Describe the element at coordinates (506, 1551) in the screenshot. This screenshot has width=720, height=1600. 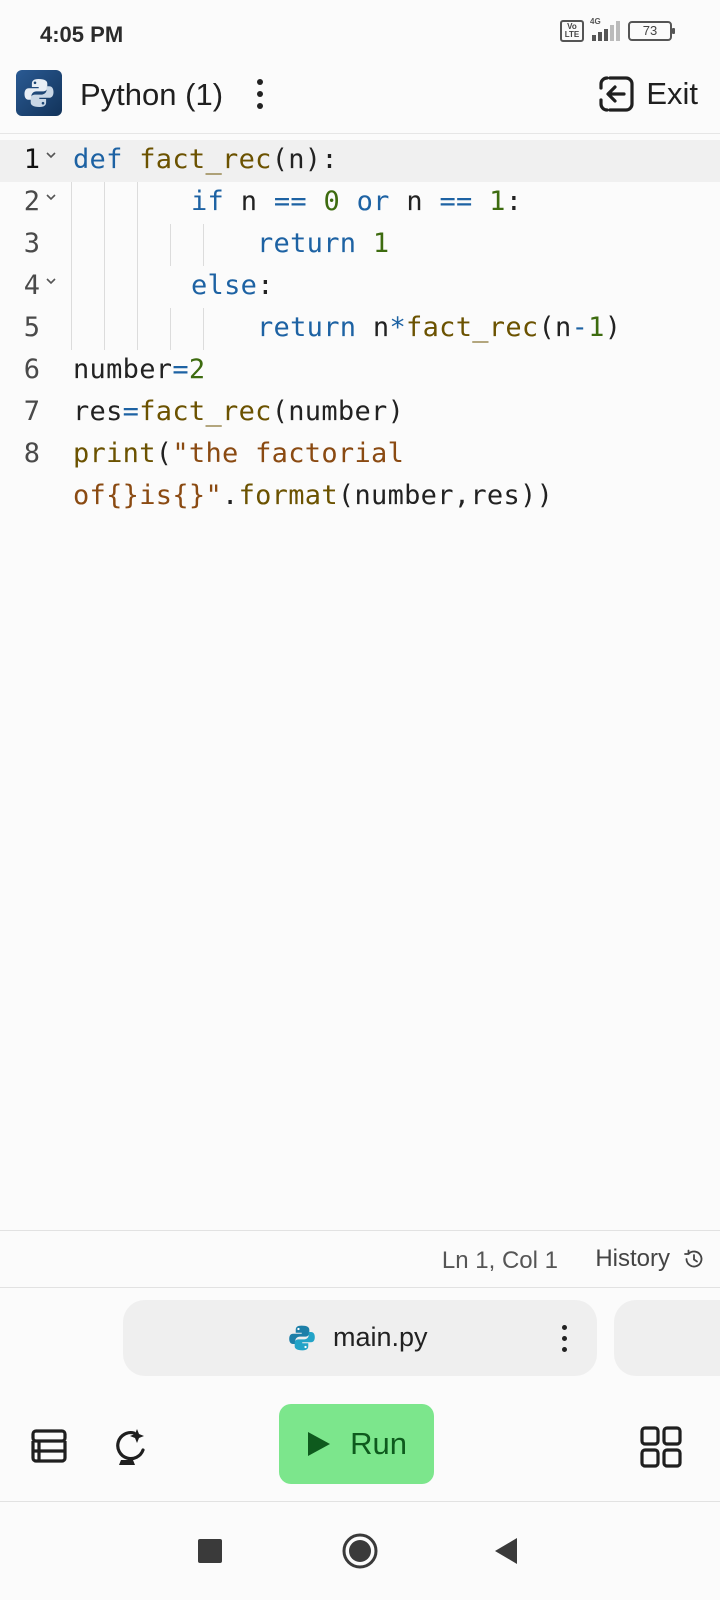
I see `back-triangle-icon` at that location.